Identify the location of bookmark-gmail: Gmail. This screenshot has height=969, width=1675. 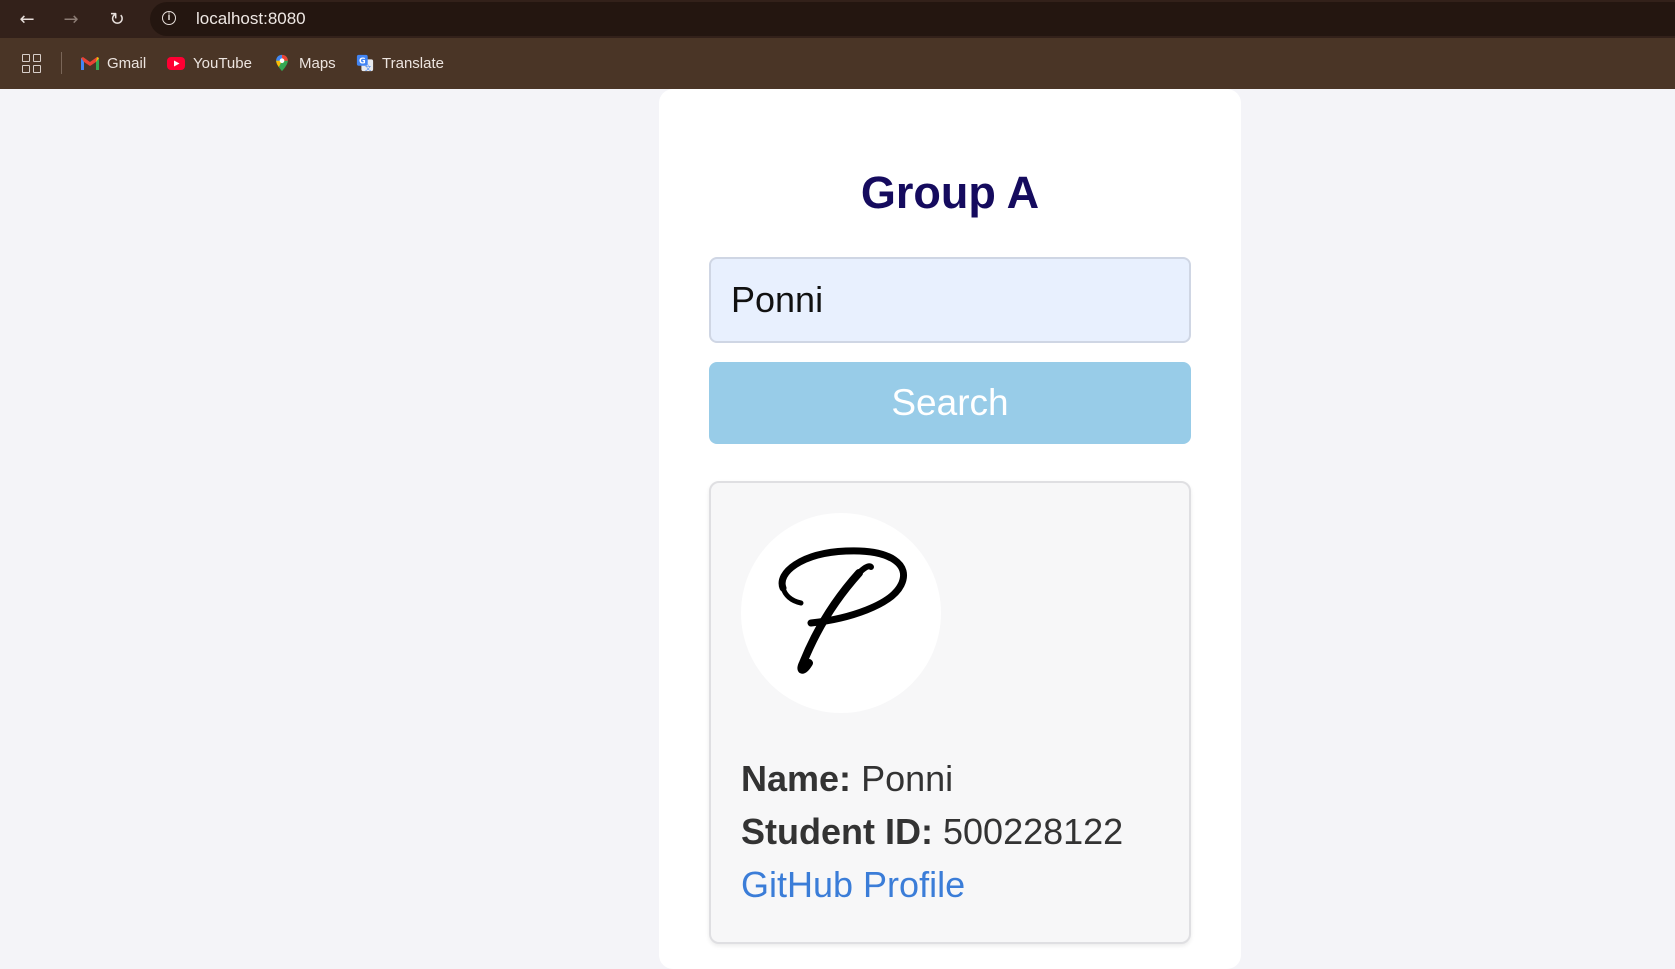
(113, 63).